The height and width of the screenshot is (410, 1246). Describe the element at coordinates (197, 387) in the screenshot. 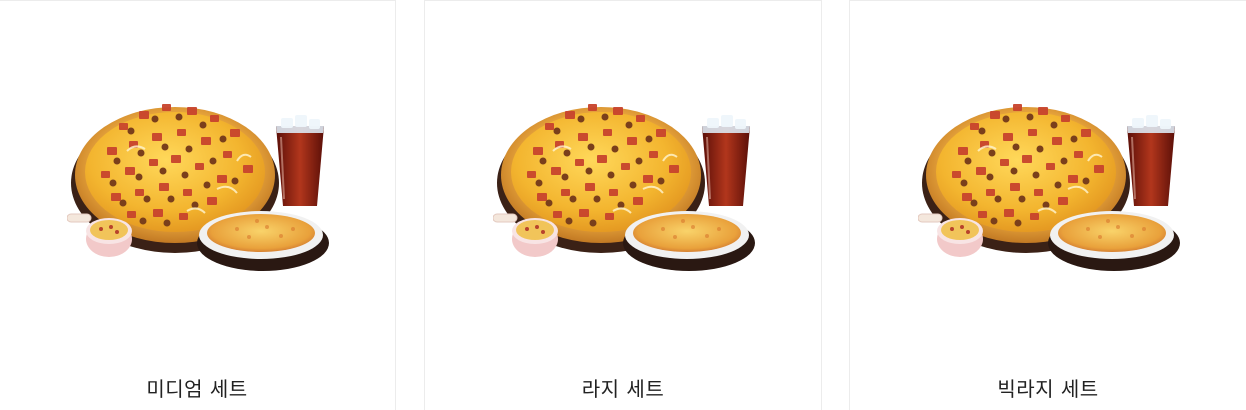

I see `product-name: 미디엄 세트` at that location.